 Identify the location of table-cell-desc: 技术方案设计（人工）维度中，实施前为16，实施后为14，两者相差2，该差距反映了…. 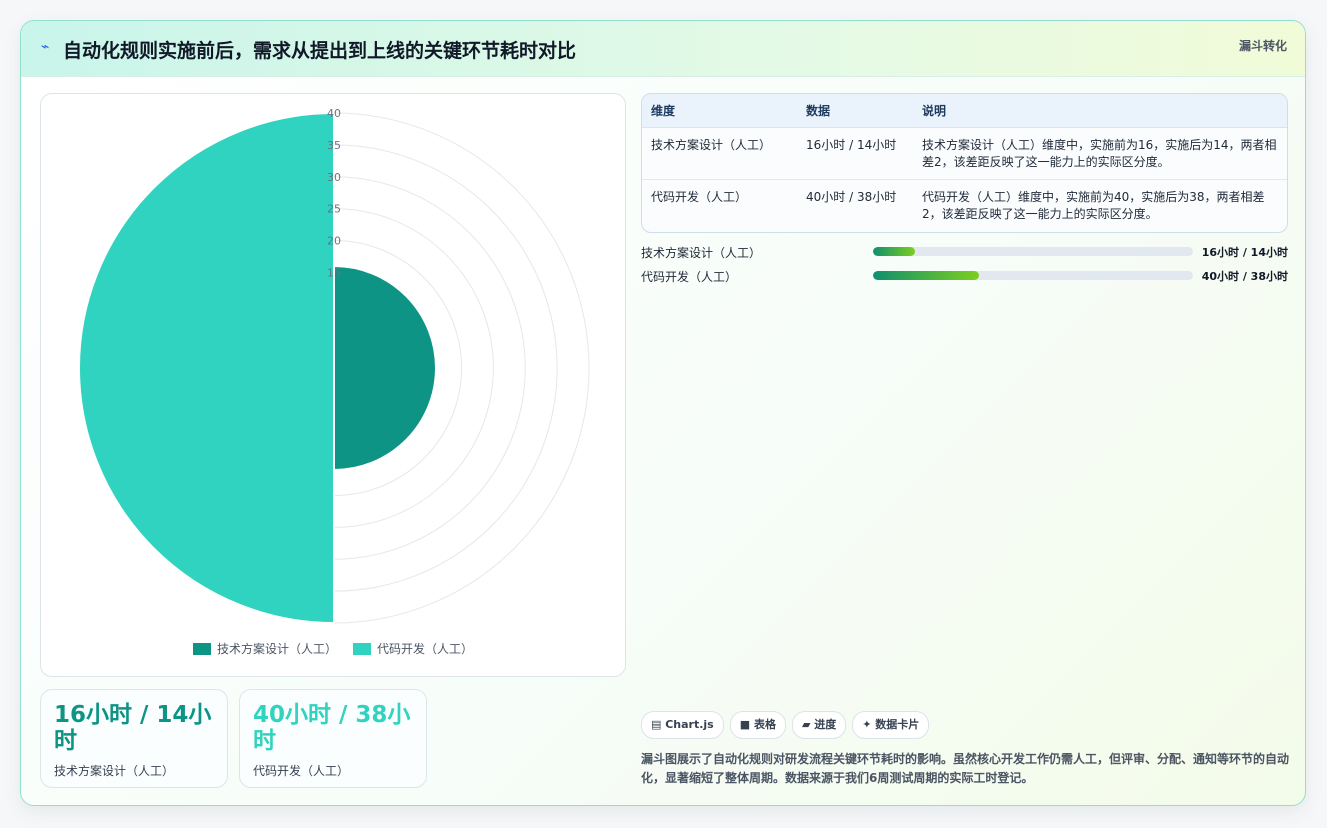
(1099, 153).